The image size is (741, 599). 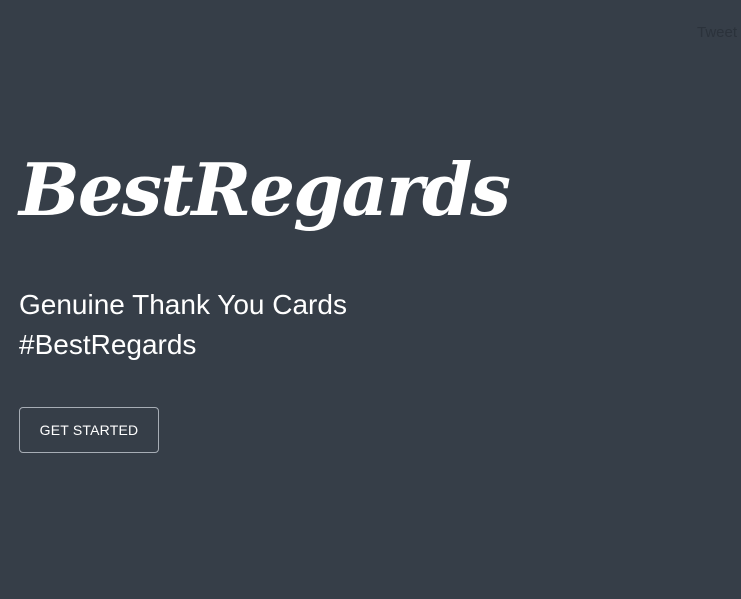 What do you see at coordinates (717, 32) in the screenshot?
I see `tweet-link: Tweet` at bounding box center [717, 32].